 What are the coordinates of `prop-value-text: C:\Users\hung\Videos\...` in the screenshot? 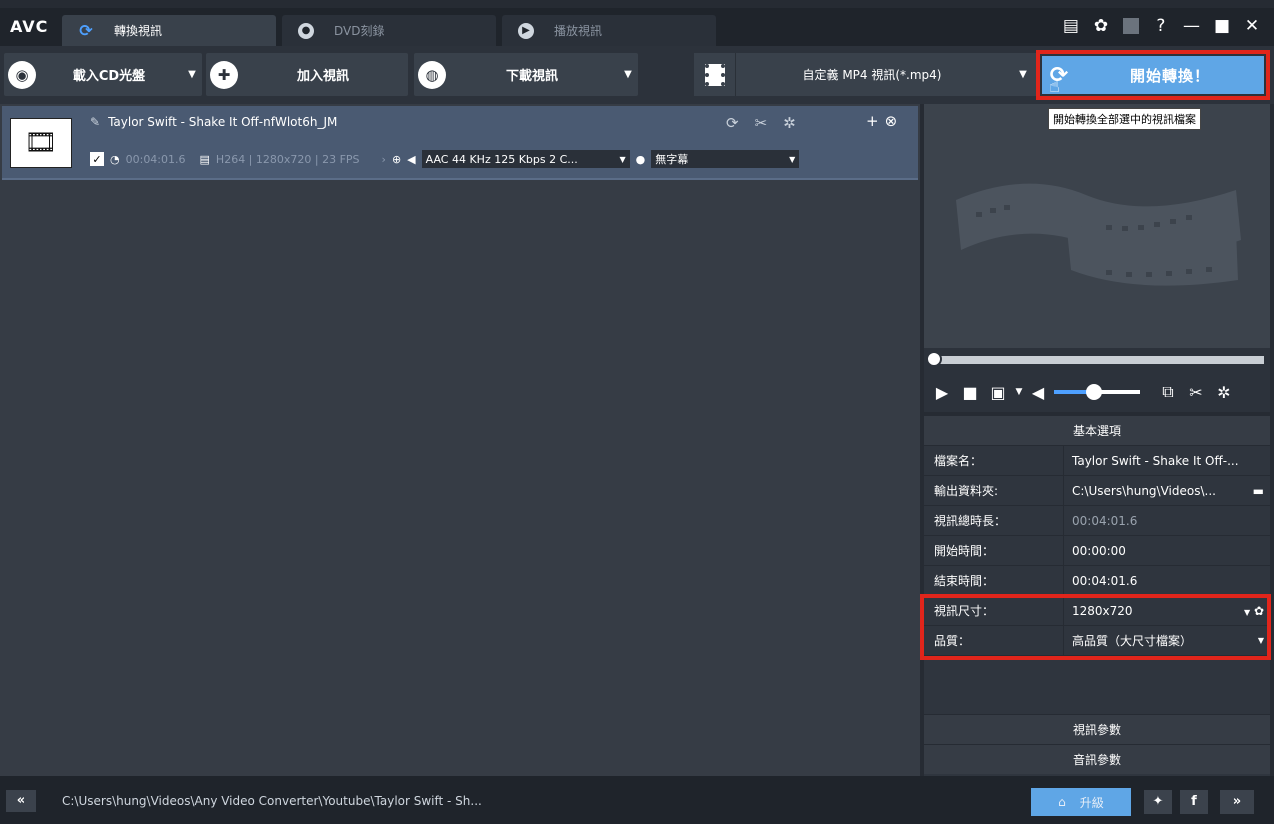 It's located at (1144, 491).